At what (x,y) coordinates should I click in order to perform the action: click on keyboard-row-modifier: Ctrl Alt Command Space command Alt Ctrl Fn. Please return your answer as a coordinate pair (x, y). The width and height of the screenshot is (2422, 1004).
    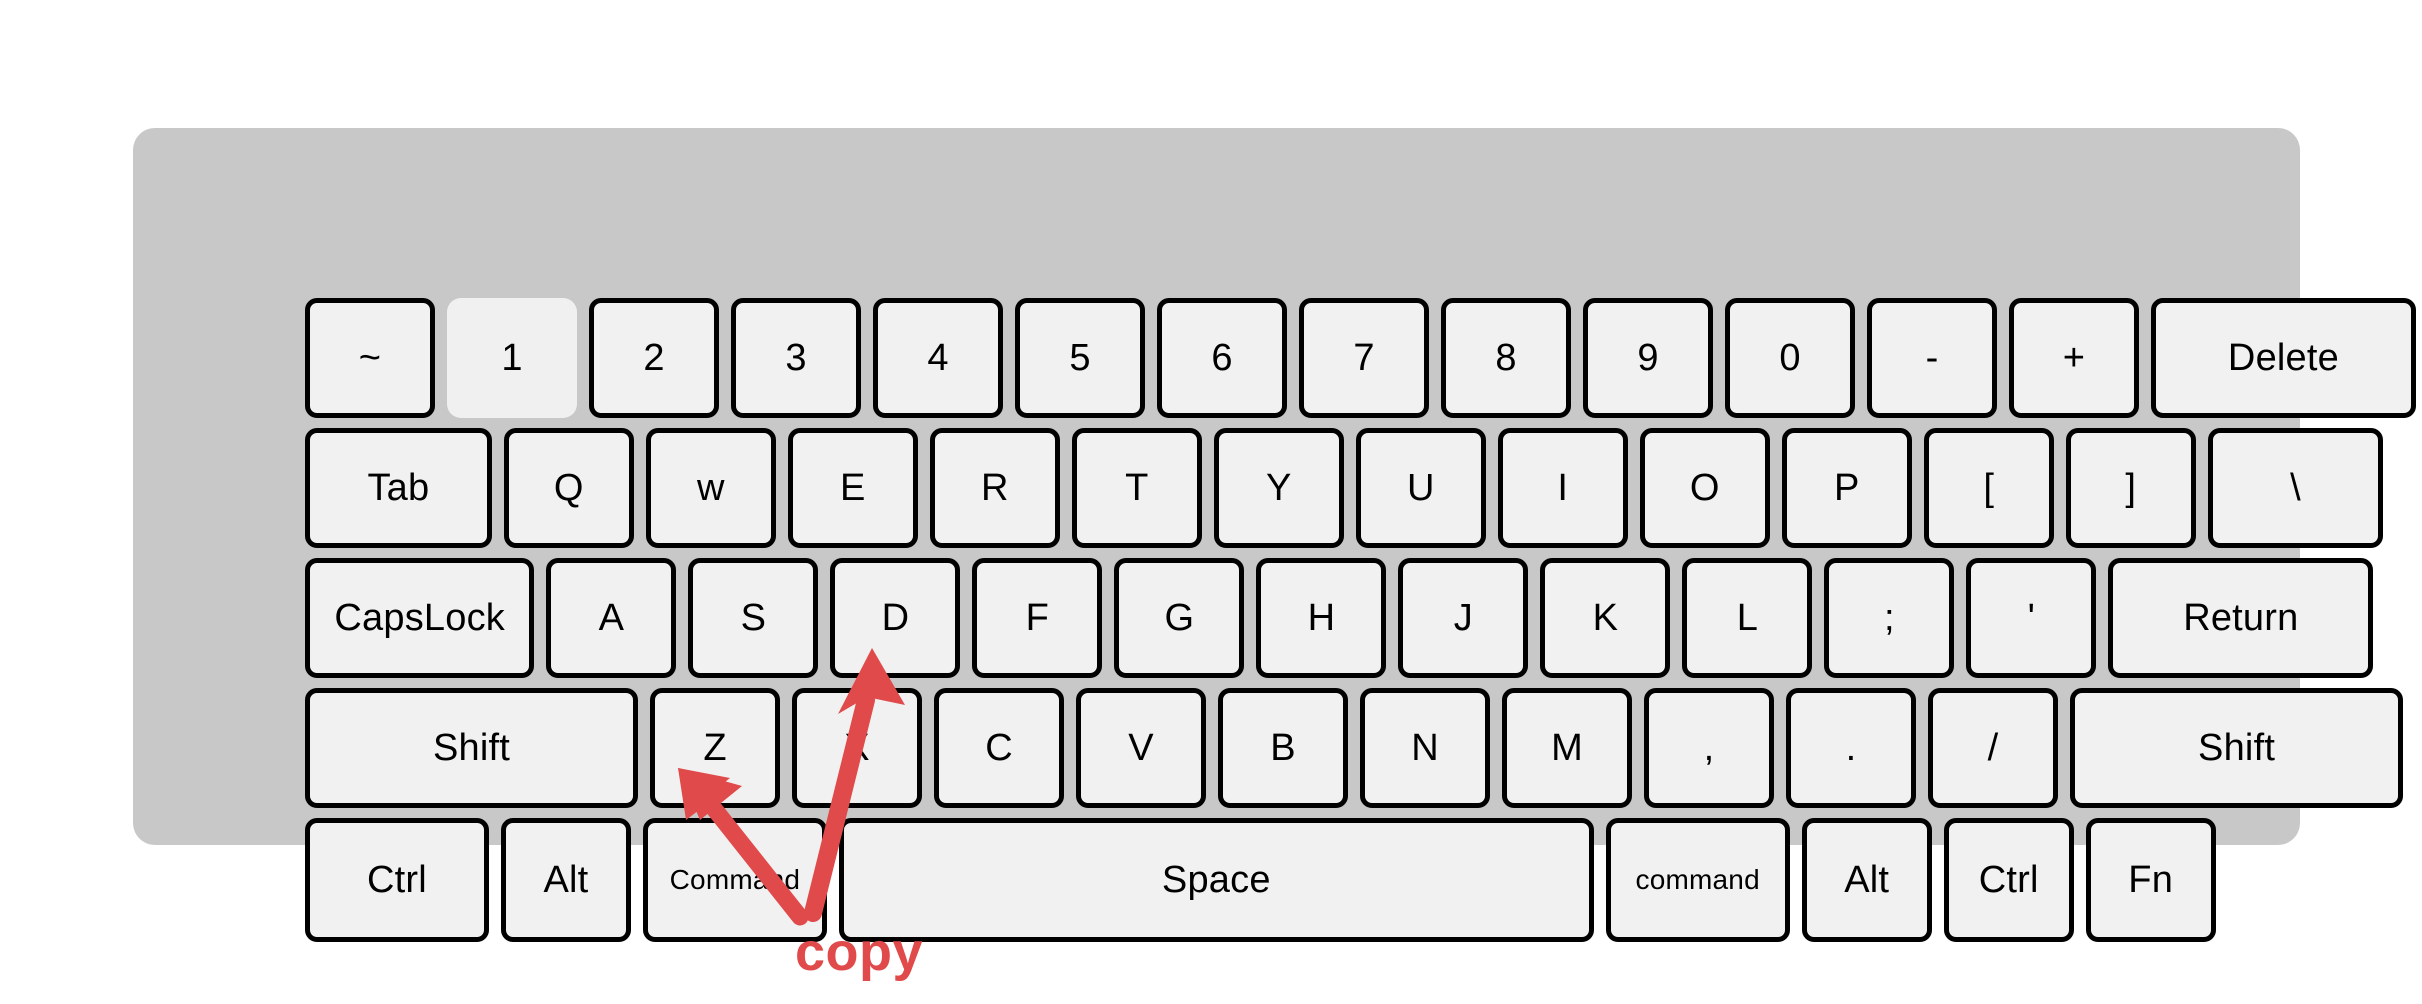
    Looking at the image, I should click on (1350, 880).